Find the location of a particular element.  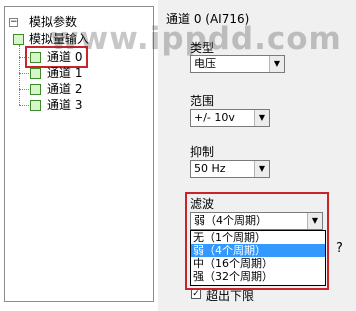

panel-header: 通道 0 (AI716) is located at coordinates (208, 19).